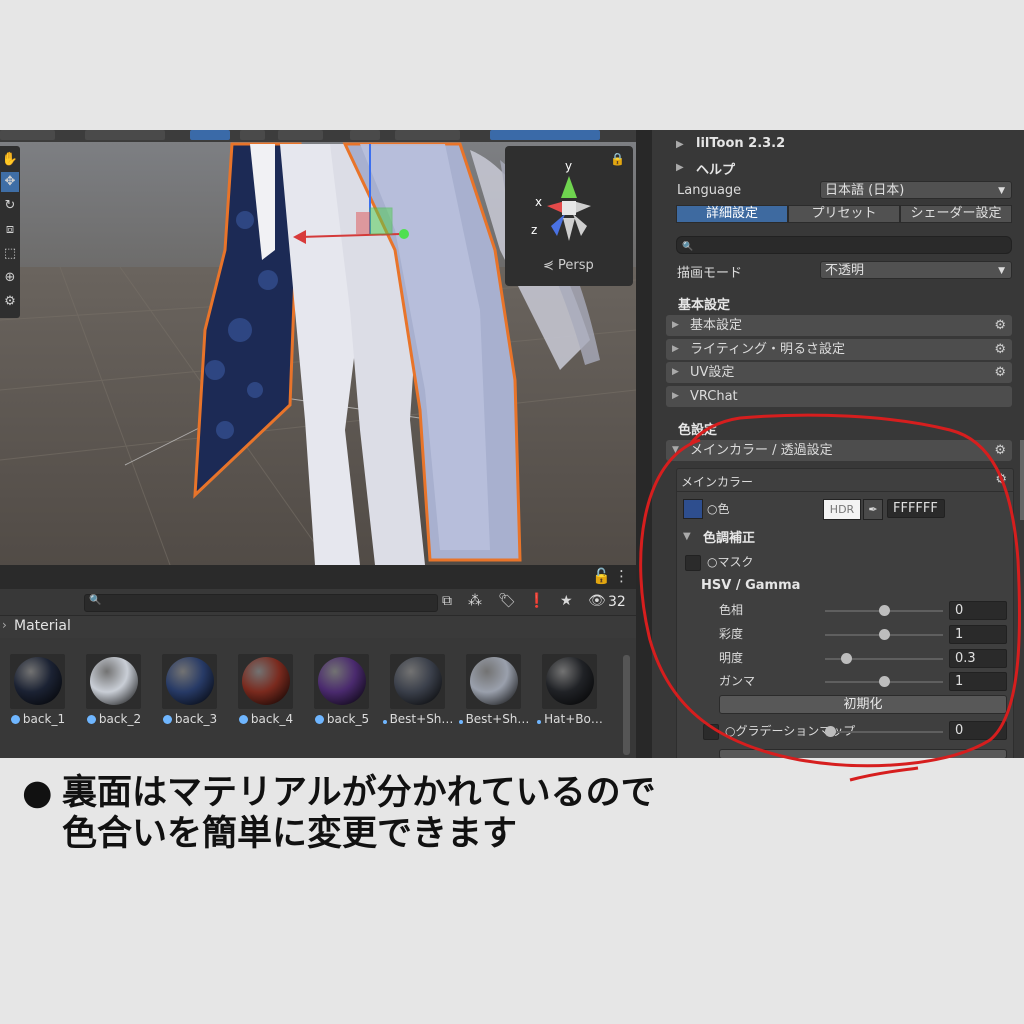  What do you see at coordinates (729, 536) in the screenshot?
I see `tone-correction-heading: 色調補正` at bounding box center [729, 536].